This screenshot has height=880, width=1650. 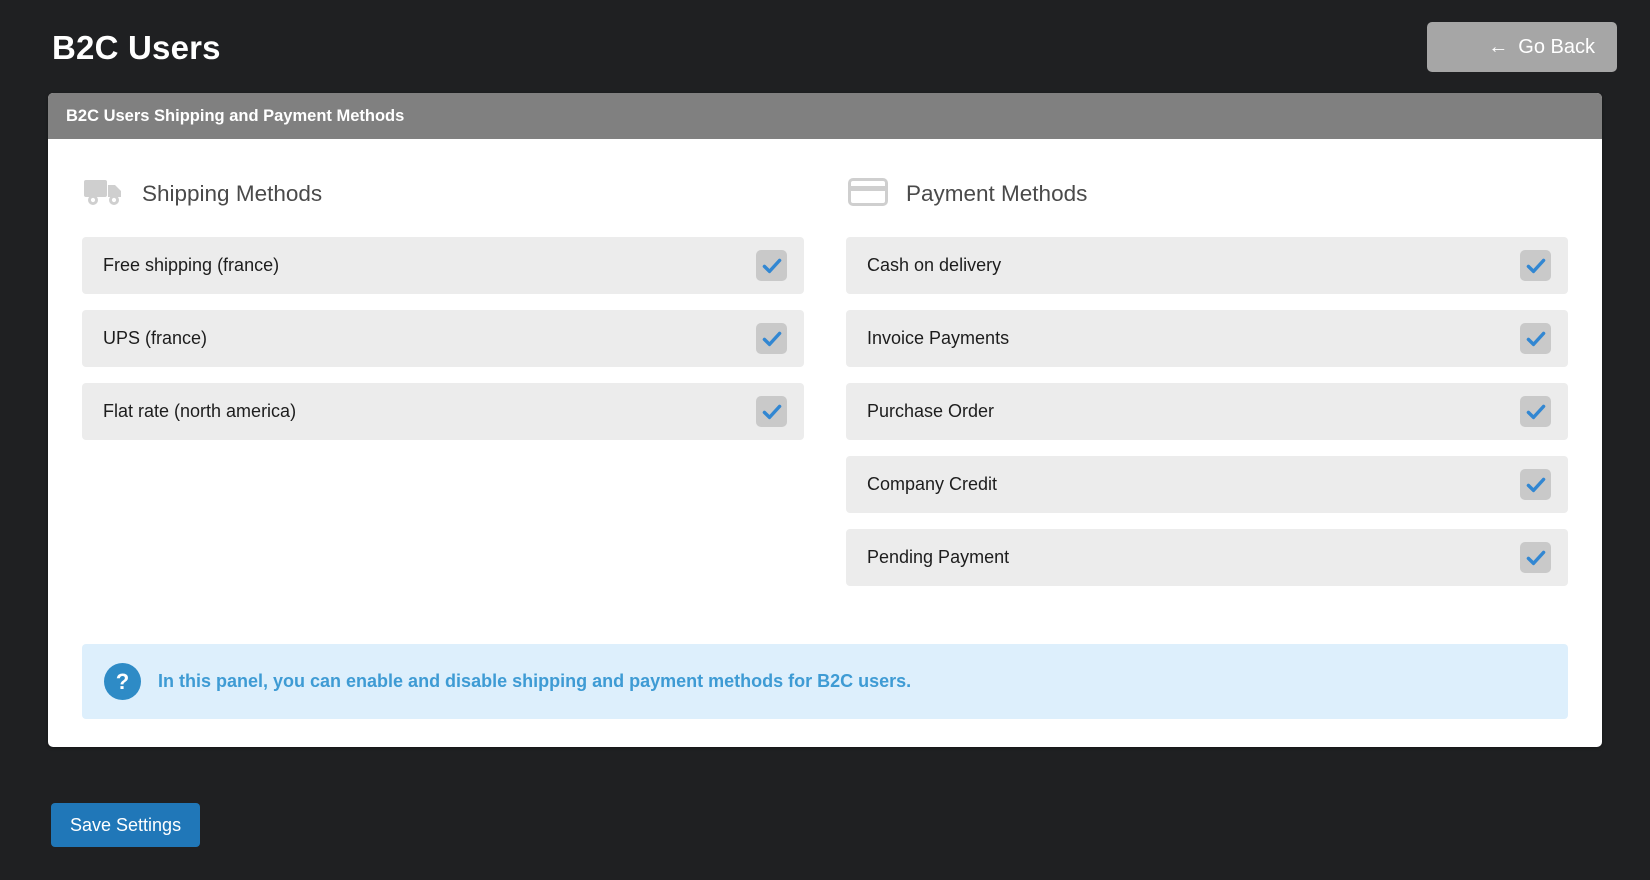 What do you see at coordinates (235, 115) in the screenshot?
I see `panel-header-title: B2C Users Shipping and Payment Methods` at bounding box center [235, 115].